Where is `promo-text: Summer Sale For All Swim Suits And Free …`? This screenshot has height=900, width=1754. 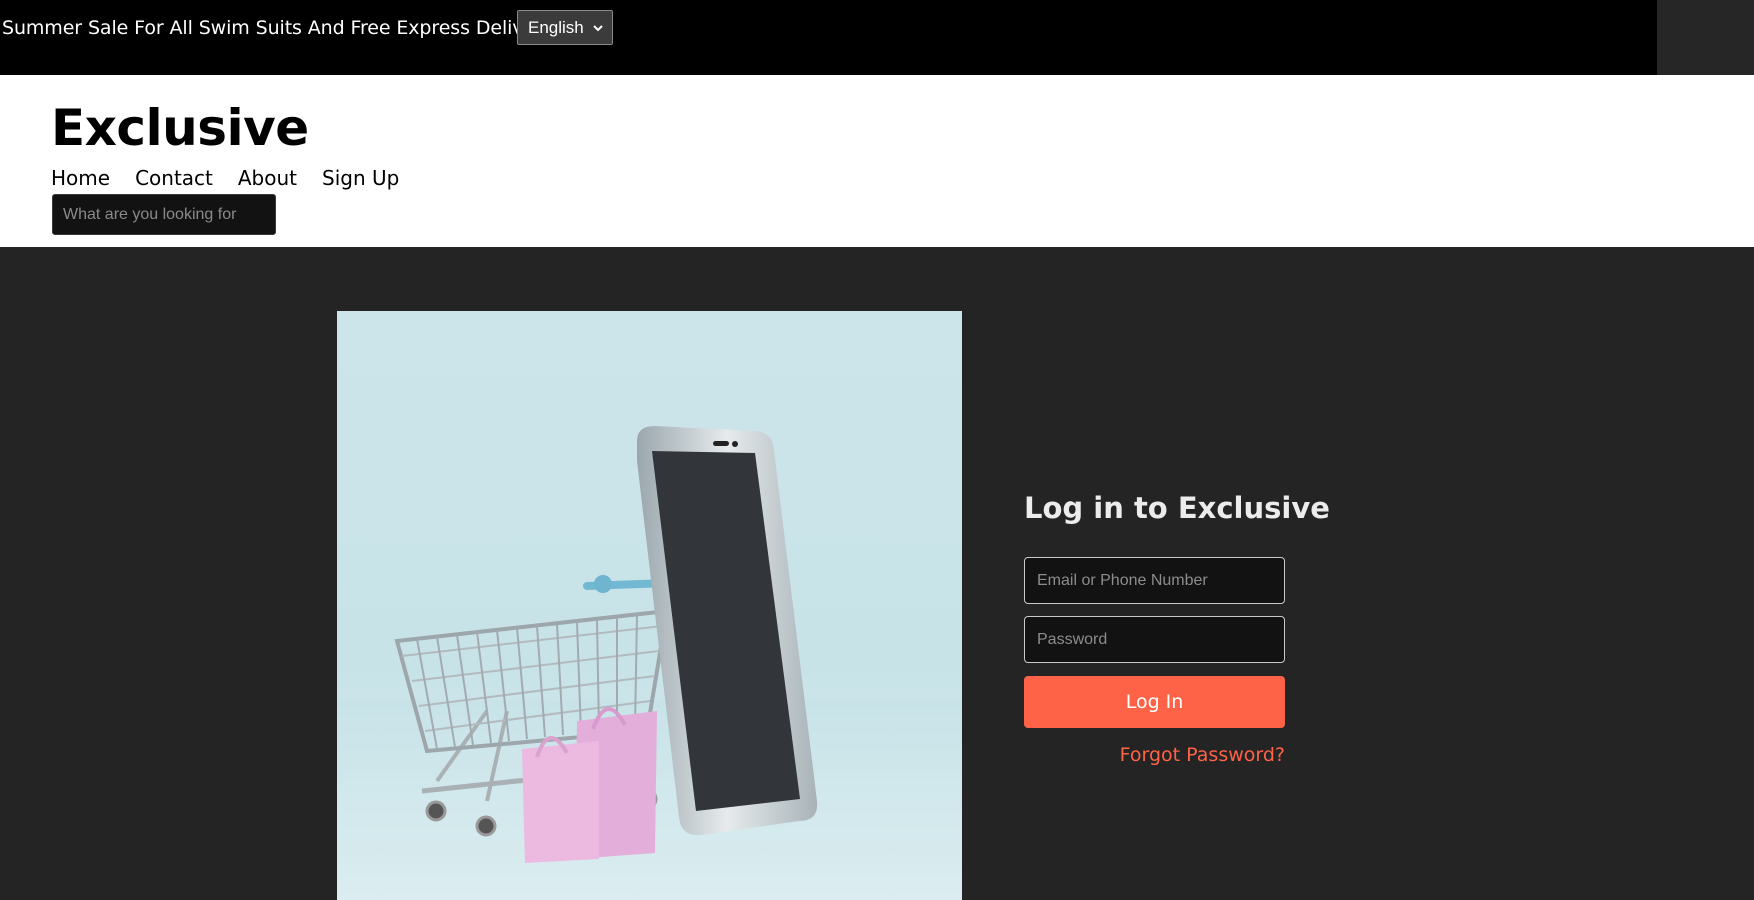 promo-text: Summer Sale For All Swim Suits And Free … is located at coordinates (278, 28).